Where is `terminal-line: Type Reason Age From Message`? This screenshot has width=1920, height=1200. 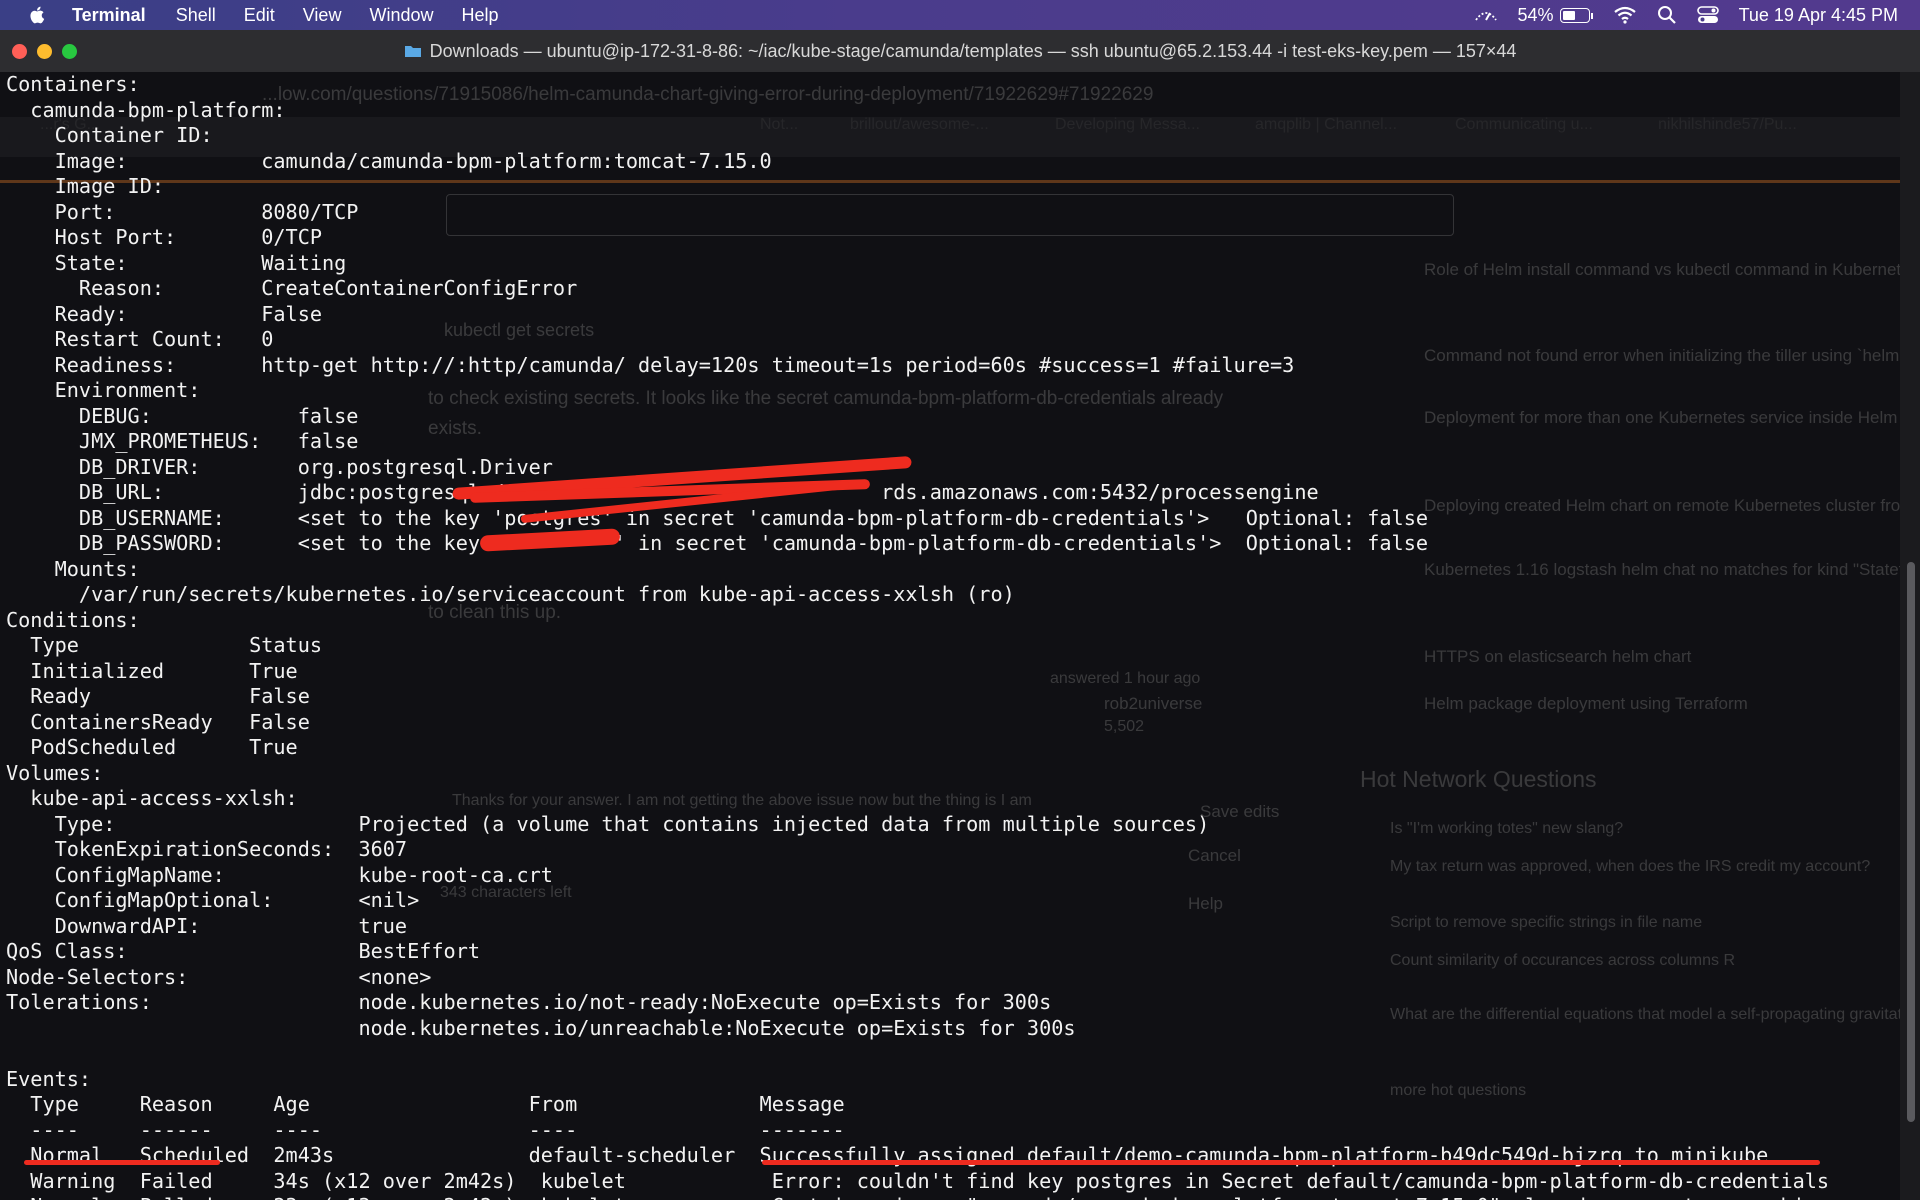 terminal-line: Type Reason Age From Message is located at coordinates (425, 1104).